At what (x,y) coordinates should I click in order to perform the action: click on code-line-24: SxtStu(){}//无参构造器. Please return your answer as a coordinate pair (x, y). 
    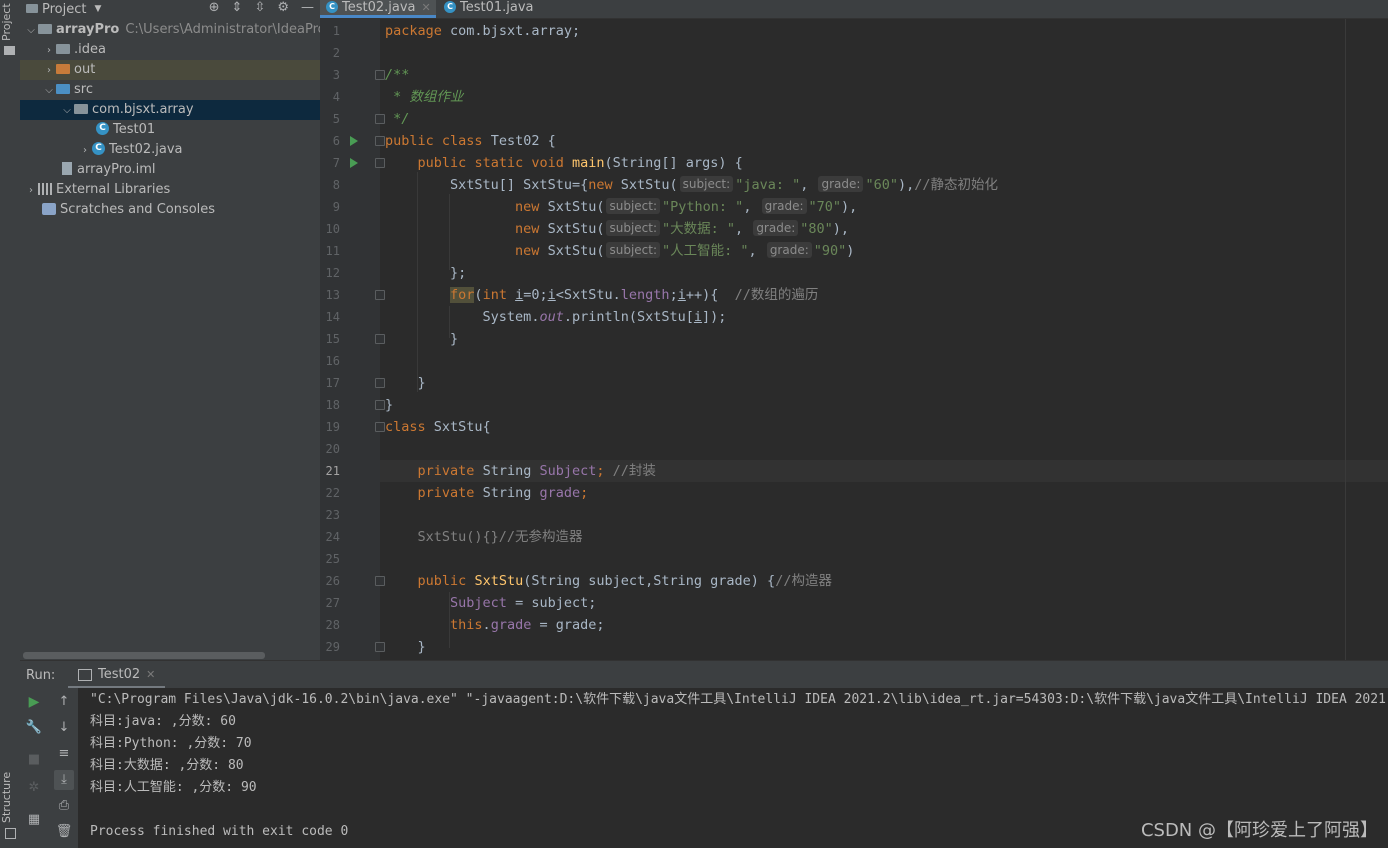
    Looking at the image, I should click on (500, 537).